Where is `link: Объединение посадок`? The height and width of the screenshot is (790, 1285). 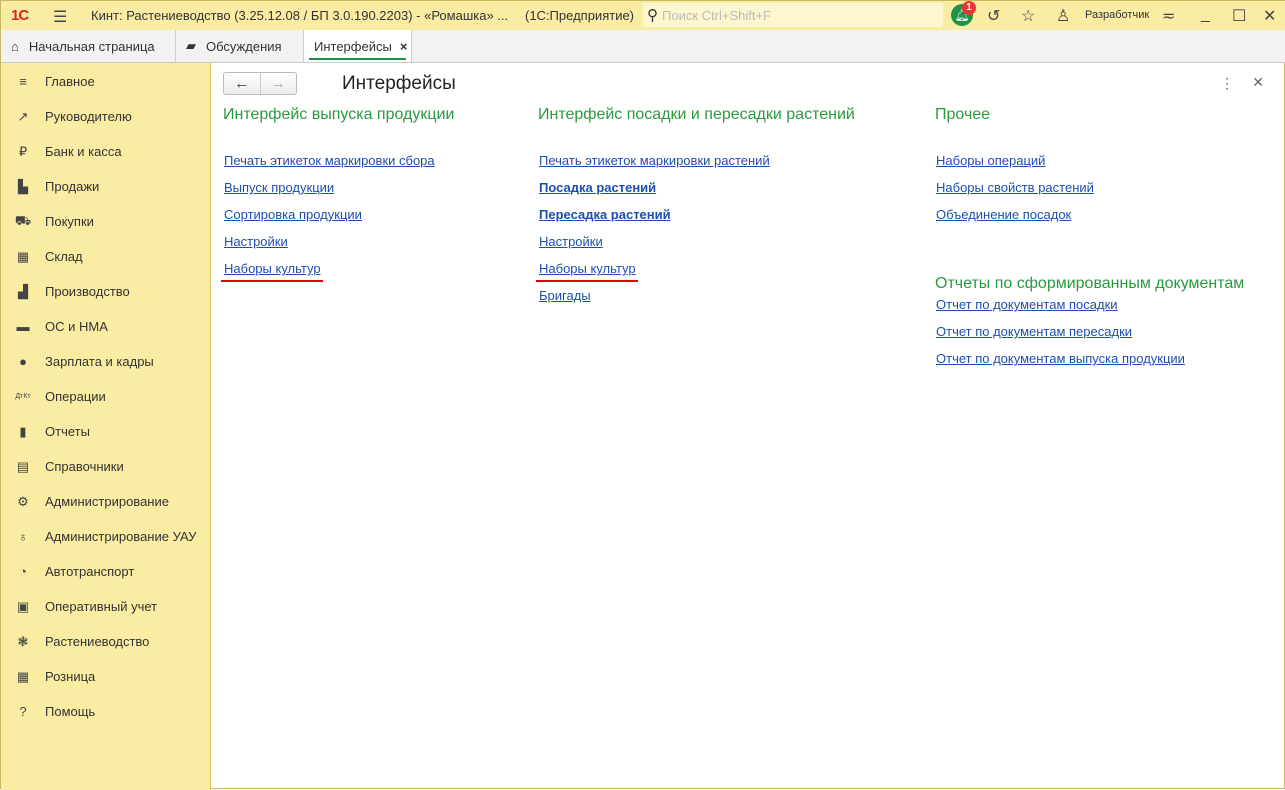
link: Объединение посадок is located at coordinates (1003, 214).